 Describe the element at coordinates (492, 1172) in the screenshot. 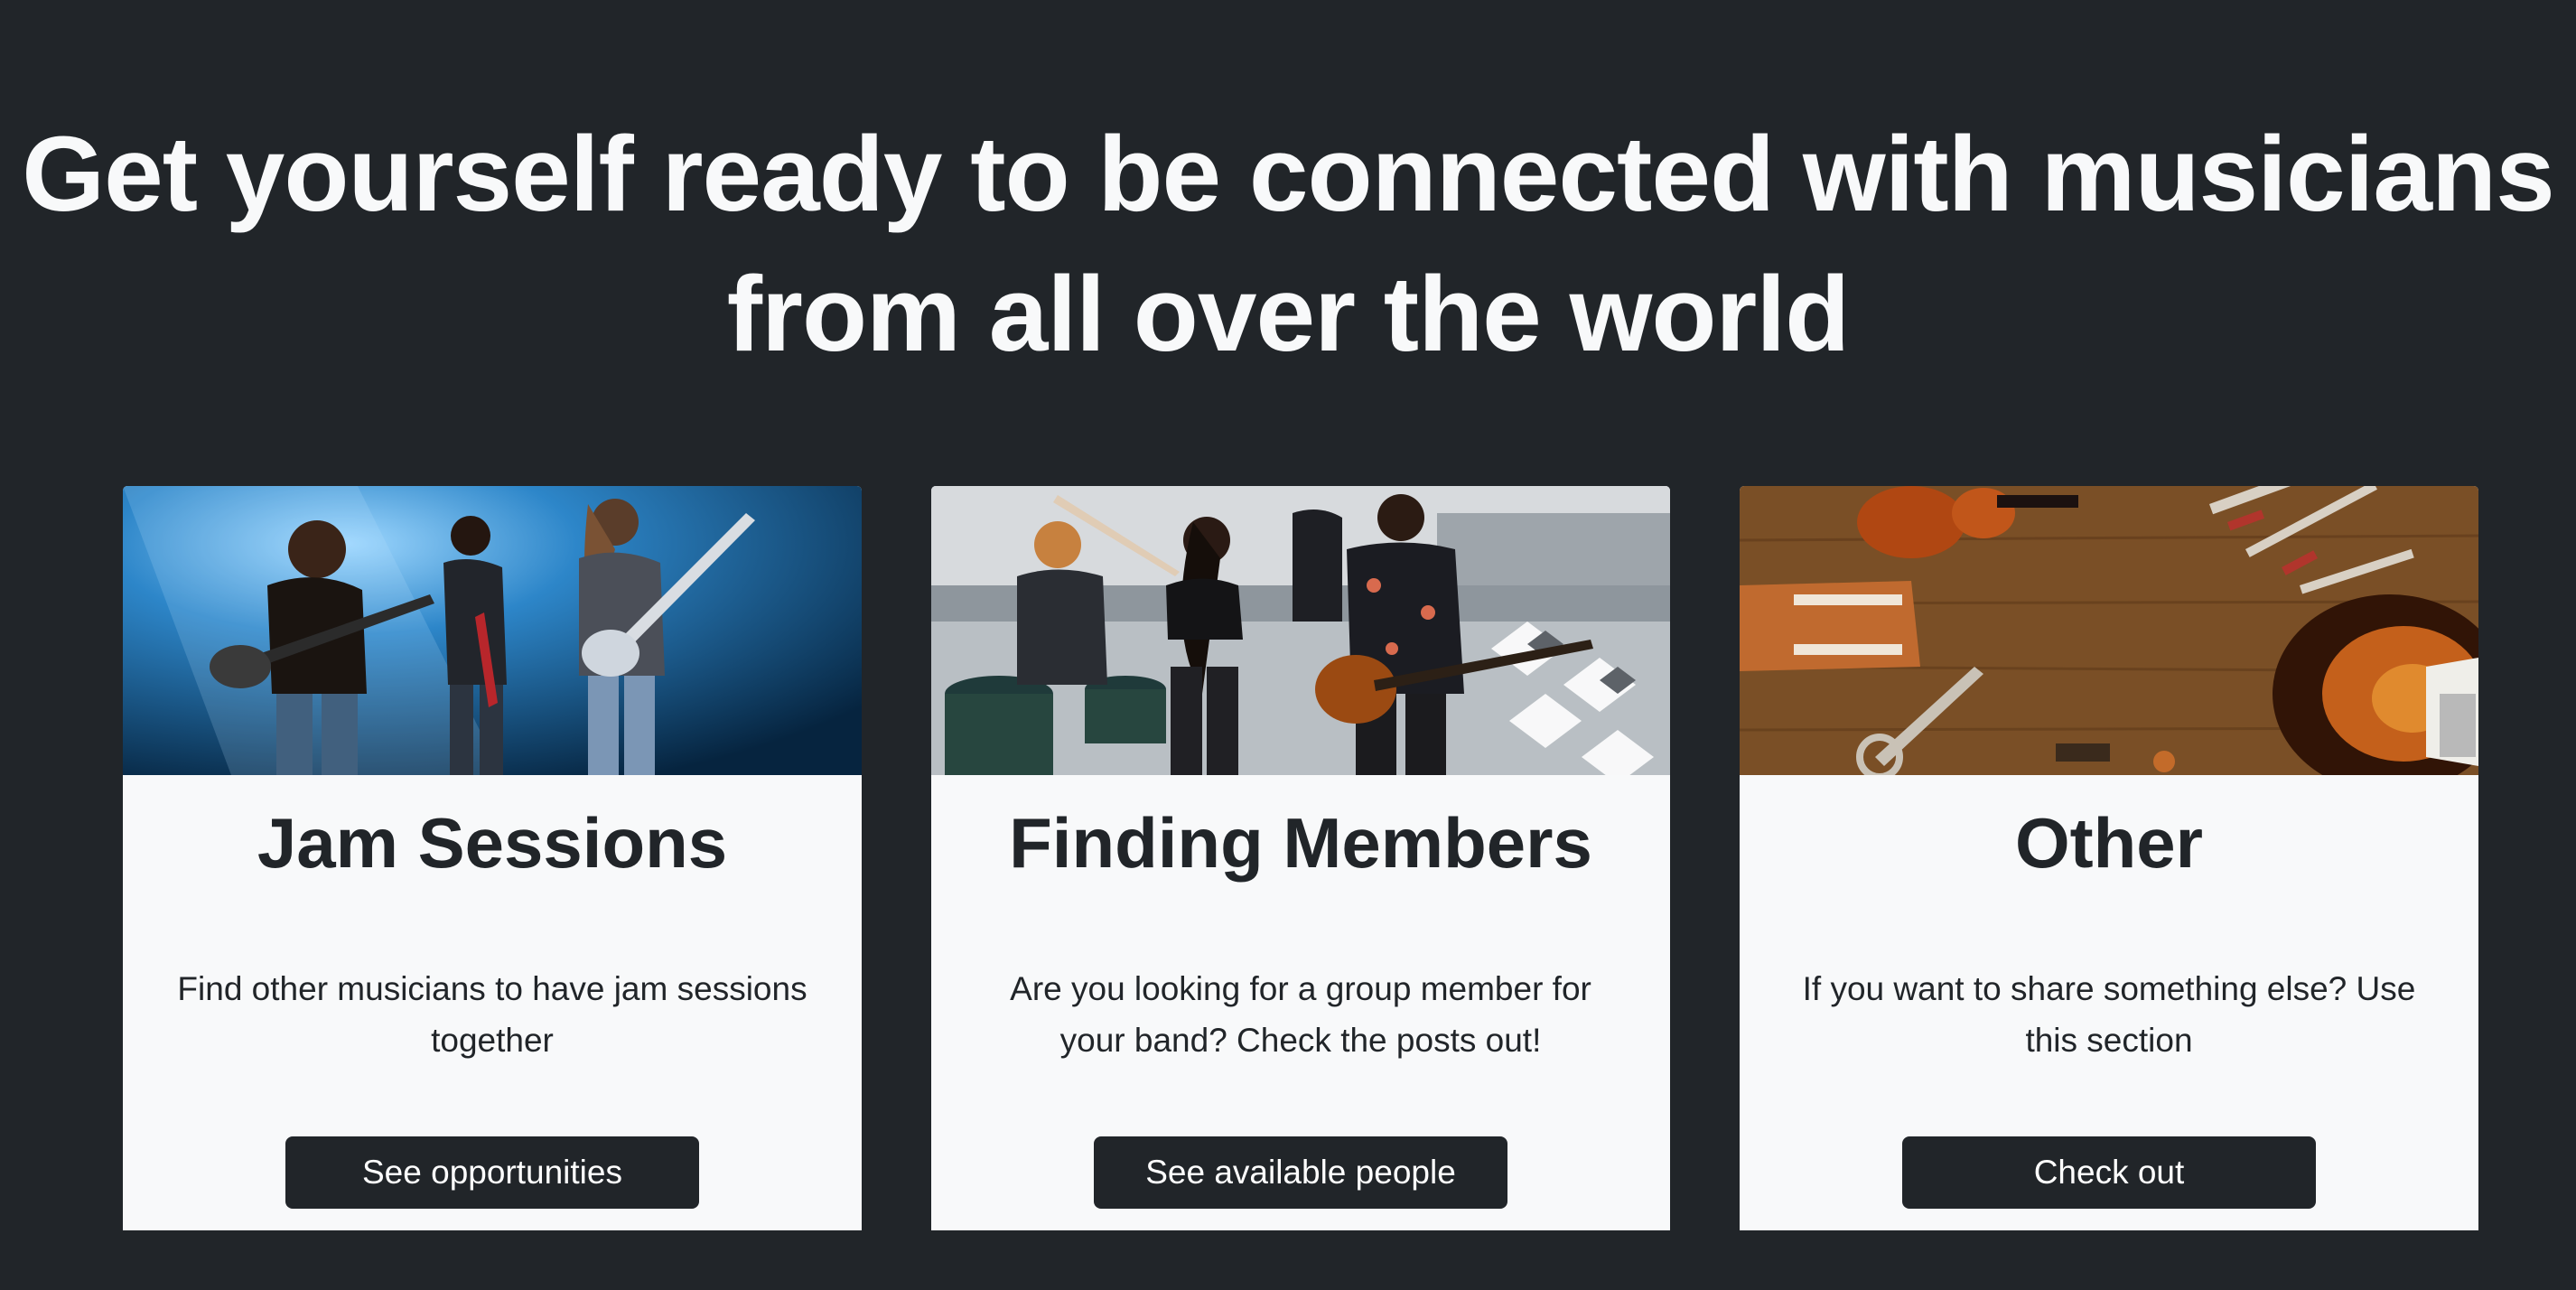

I see `see-opportunities-button: See opportunities` at that location.